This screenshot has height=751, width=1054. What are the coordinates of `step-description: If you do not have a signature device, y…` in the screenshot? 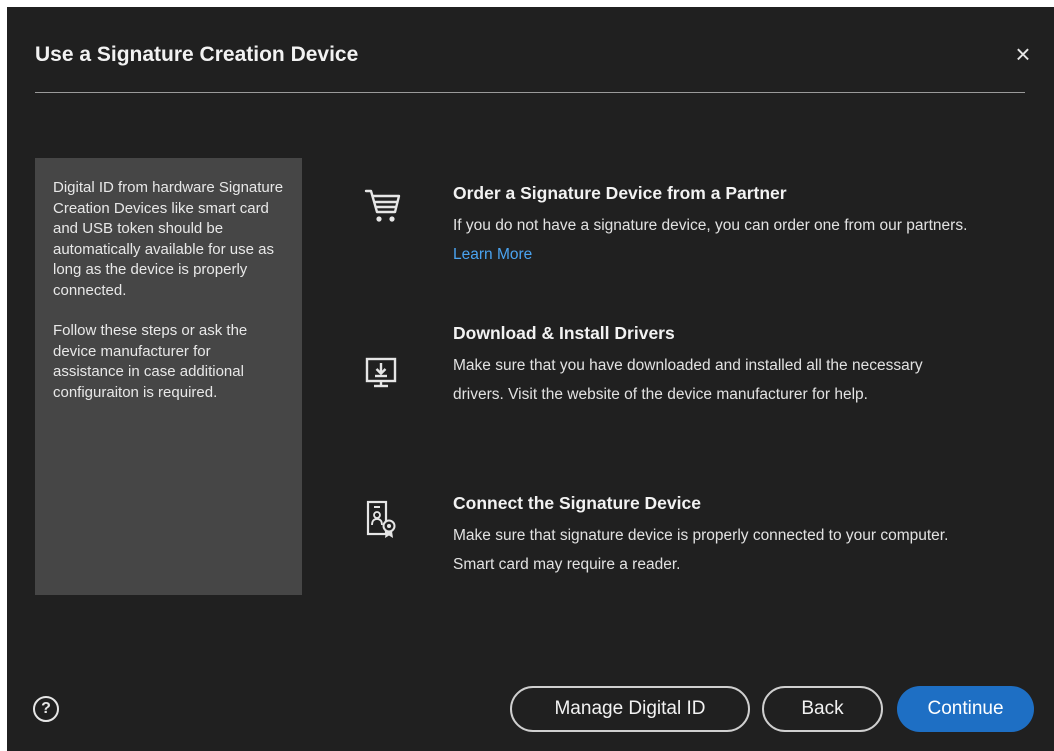 It's located at (710, 240).